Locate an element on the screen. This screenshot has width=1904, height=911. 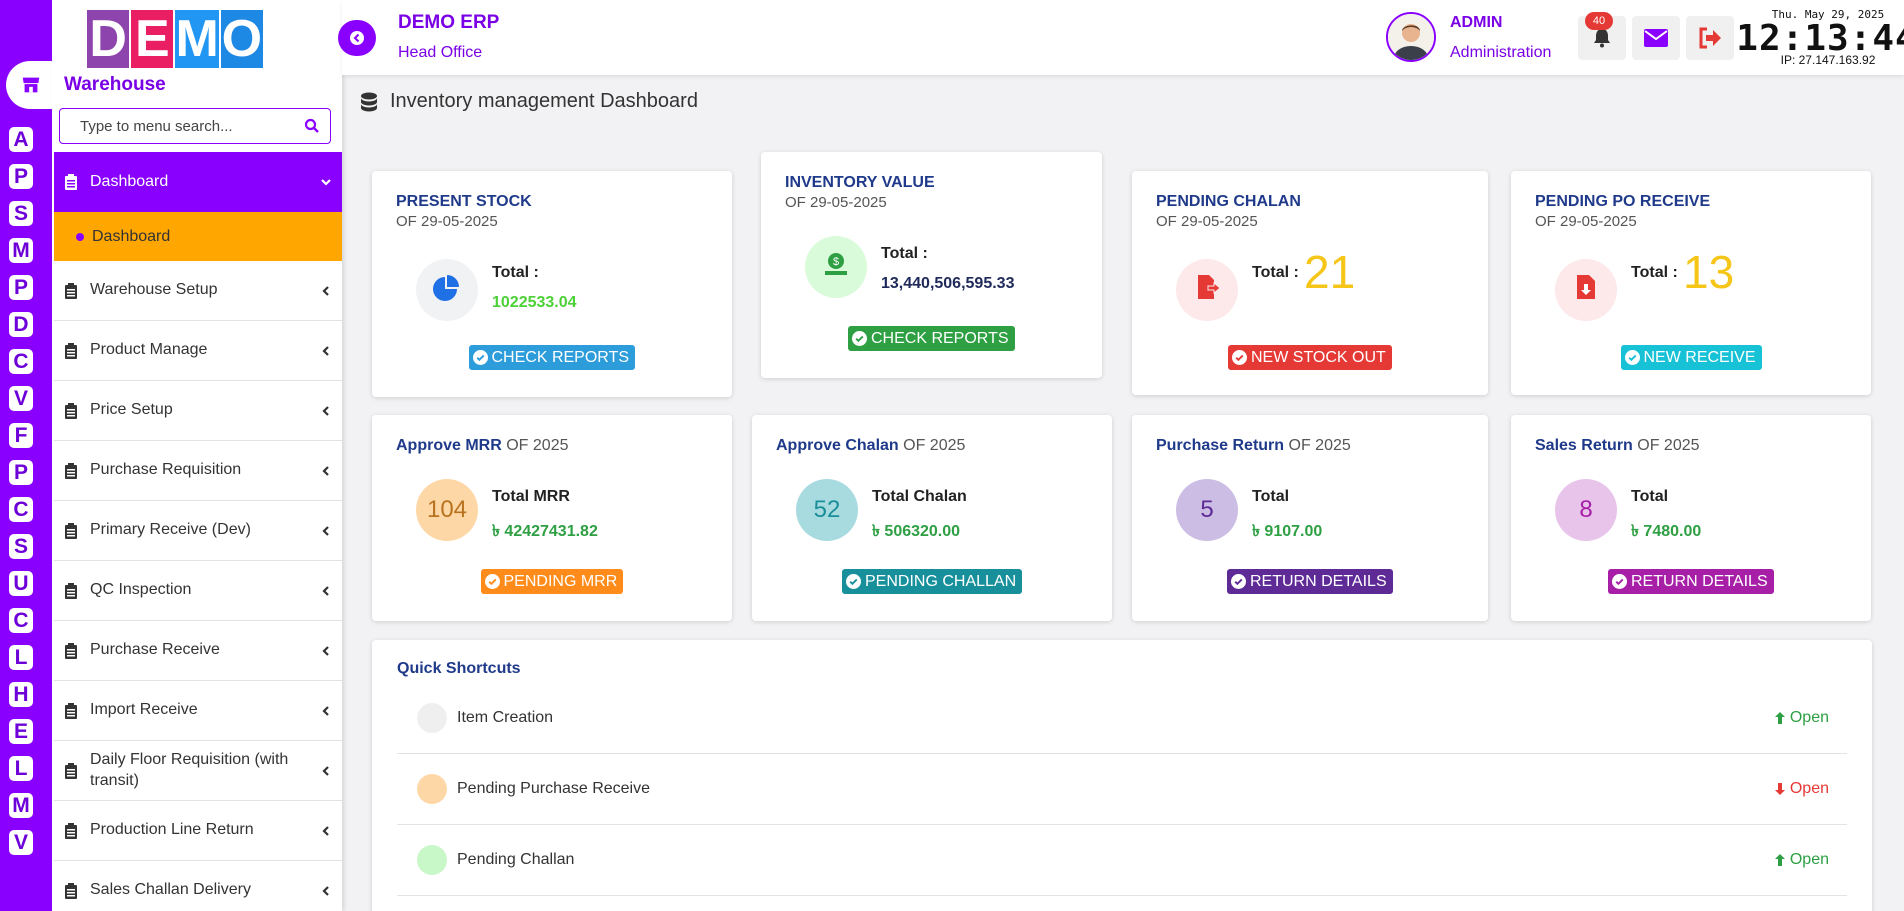
sidebar-item: Daily Floor Requisition (with transit) is located at coordinates (198, 771).